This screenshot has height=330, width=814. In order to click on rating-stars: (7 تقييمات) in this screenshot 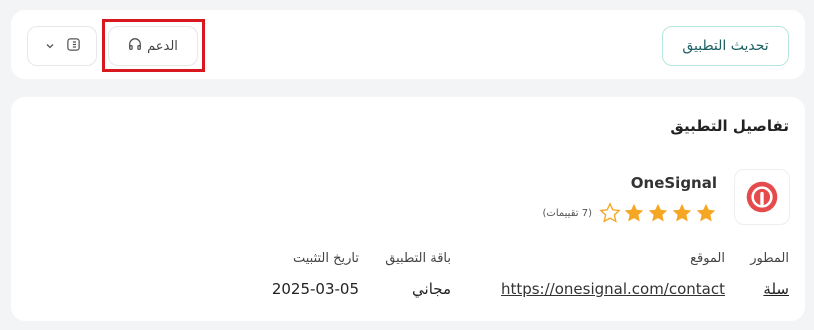, I will do `click(630, 213)`.